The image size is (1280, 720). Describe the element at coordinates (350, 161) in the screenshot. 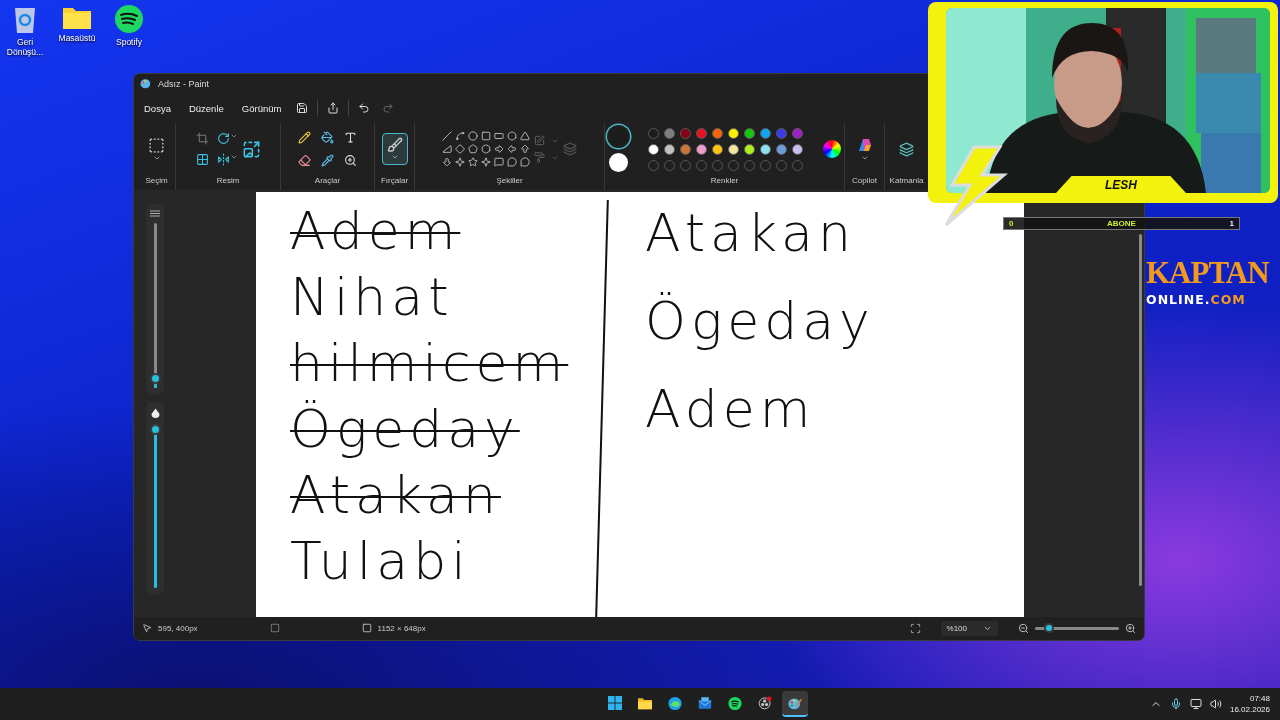

I see `zoom-icon` at that location.